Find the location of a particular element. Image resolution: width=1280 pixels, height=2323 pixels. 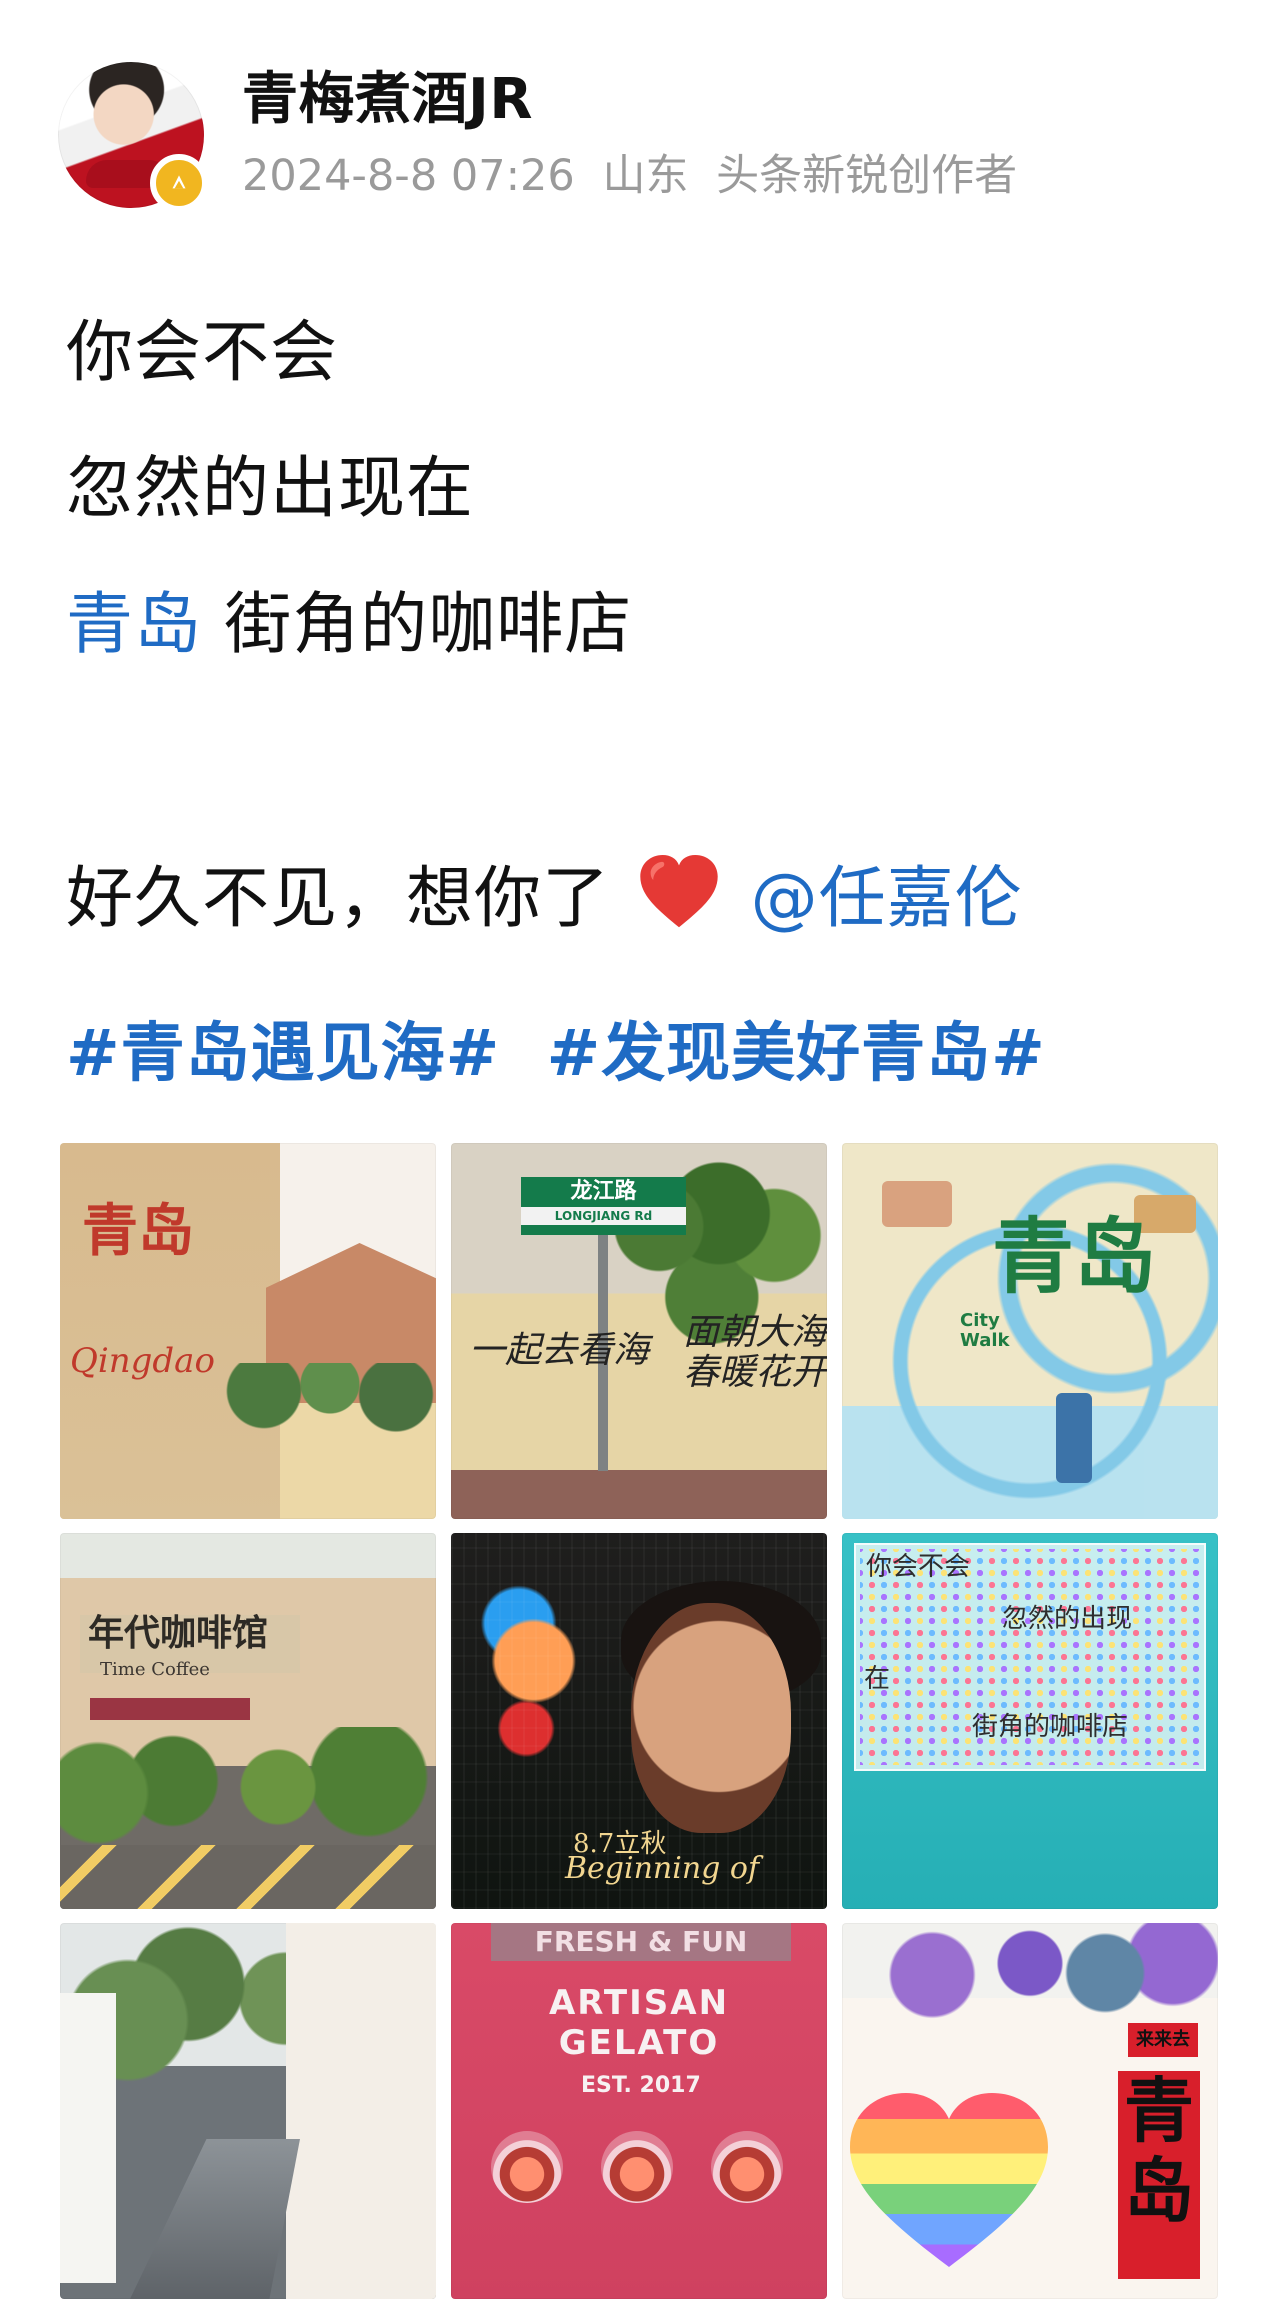

creator-tag: 头条新锐创作者 is located at coordinates (867, 176).